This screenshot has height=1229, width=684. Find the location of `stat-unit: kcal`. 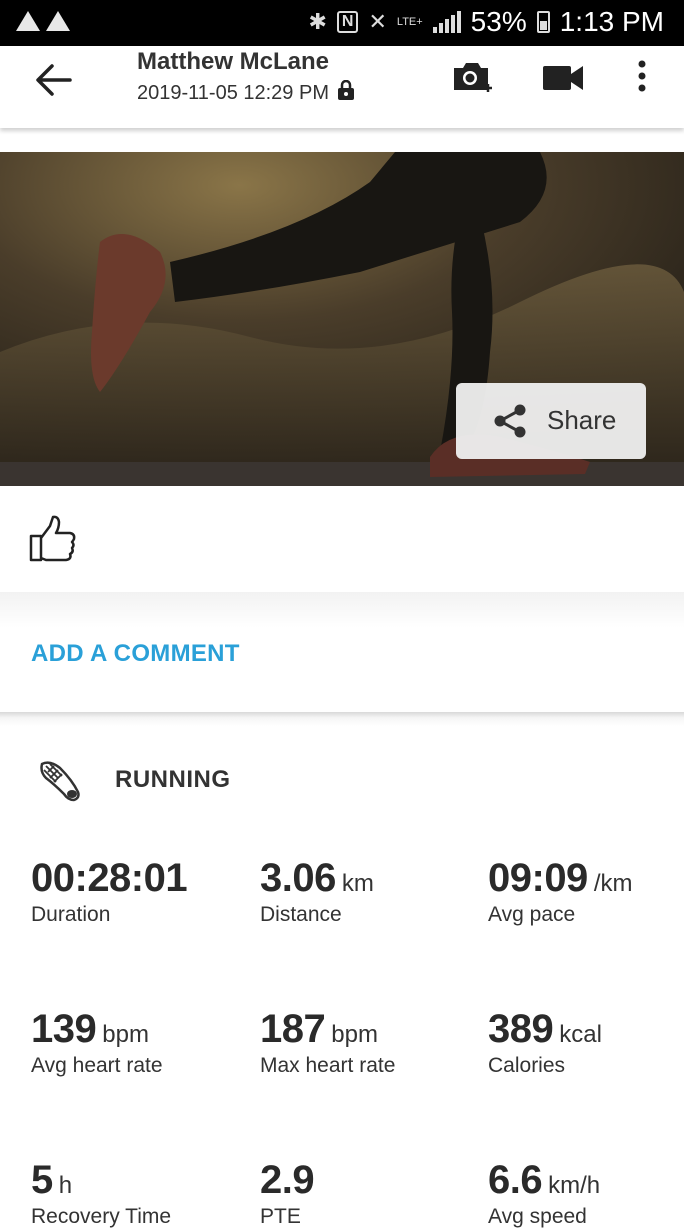

stat-unit: kcal is located at coordinates (580, 1034).